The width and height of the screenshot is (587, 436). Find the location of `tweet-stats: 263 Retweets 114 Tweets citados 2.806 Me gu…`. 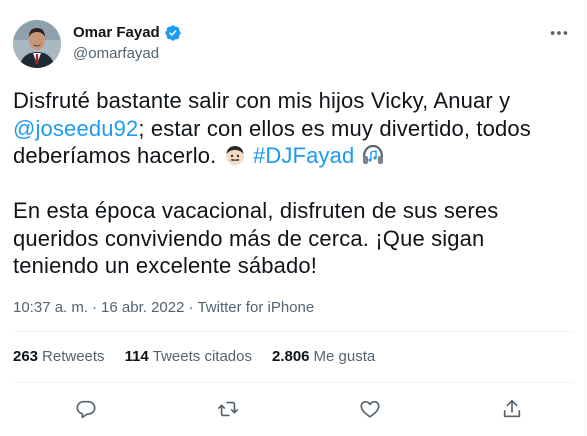

tweet-stats: 263 Retweets 114 Tweets citados 2.806 Me gu… is located at coordinates (194, 357).